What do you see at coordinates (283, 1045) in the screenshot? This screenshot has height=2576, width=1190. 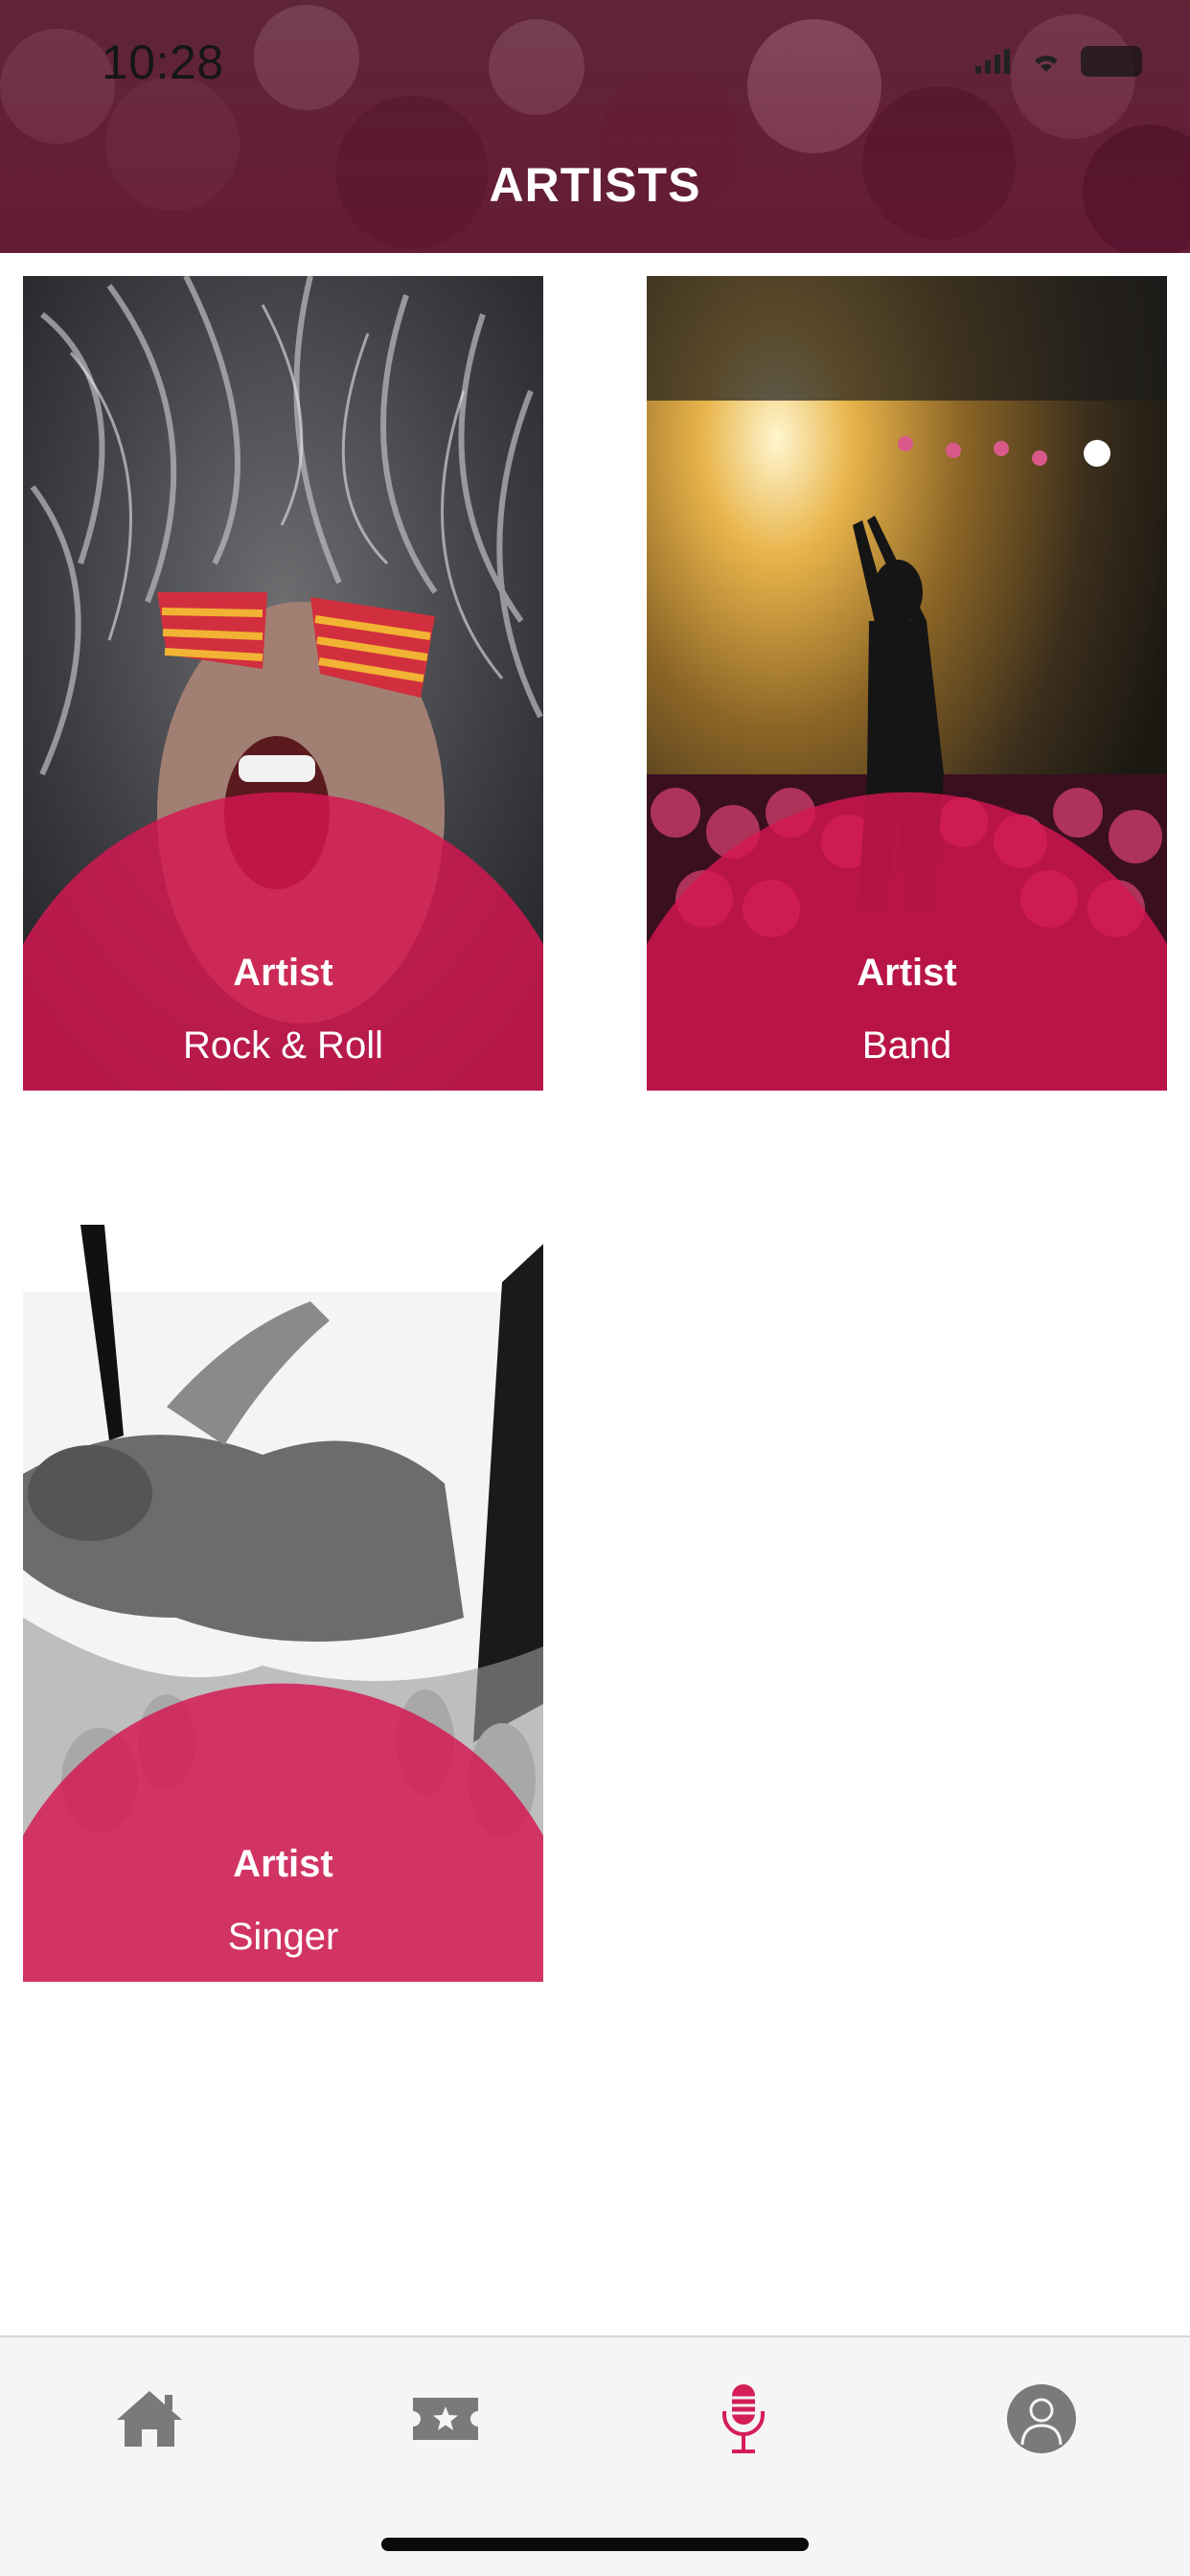 I see `artist-category: Rock & Roll` at bounding box center [283, 1045].